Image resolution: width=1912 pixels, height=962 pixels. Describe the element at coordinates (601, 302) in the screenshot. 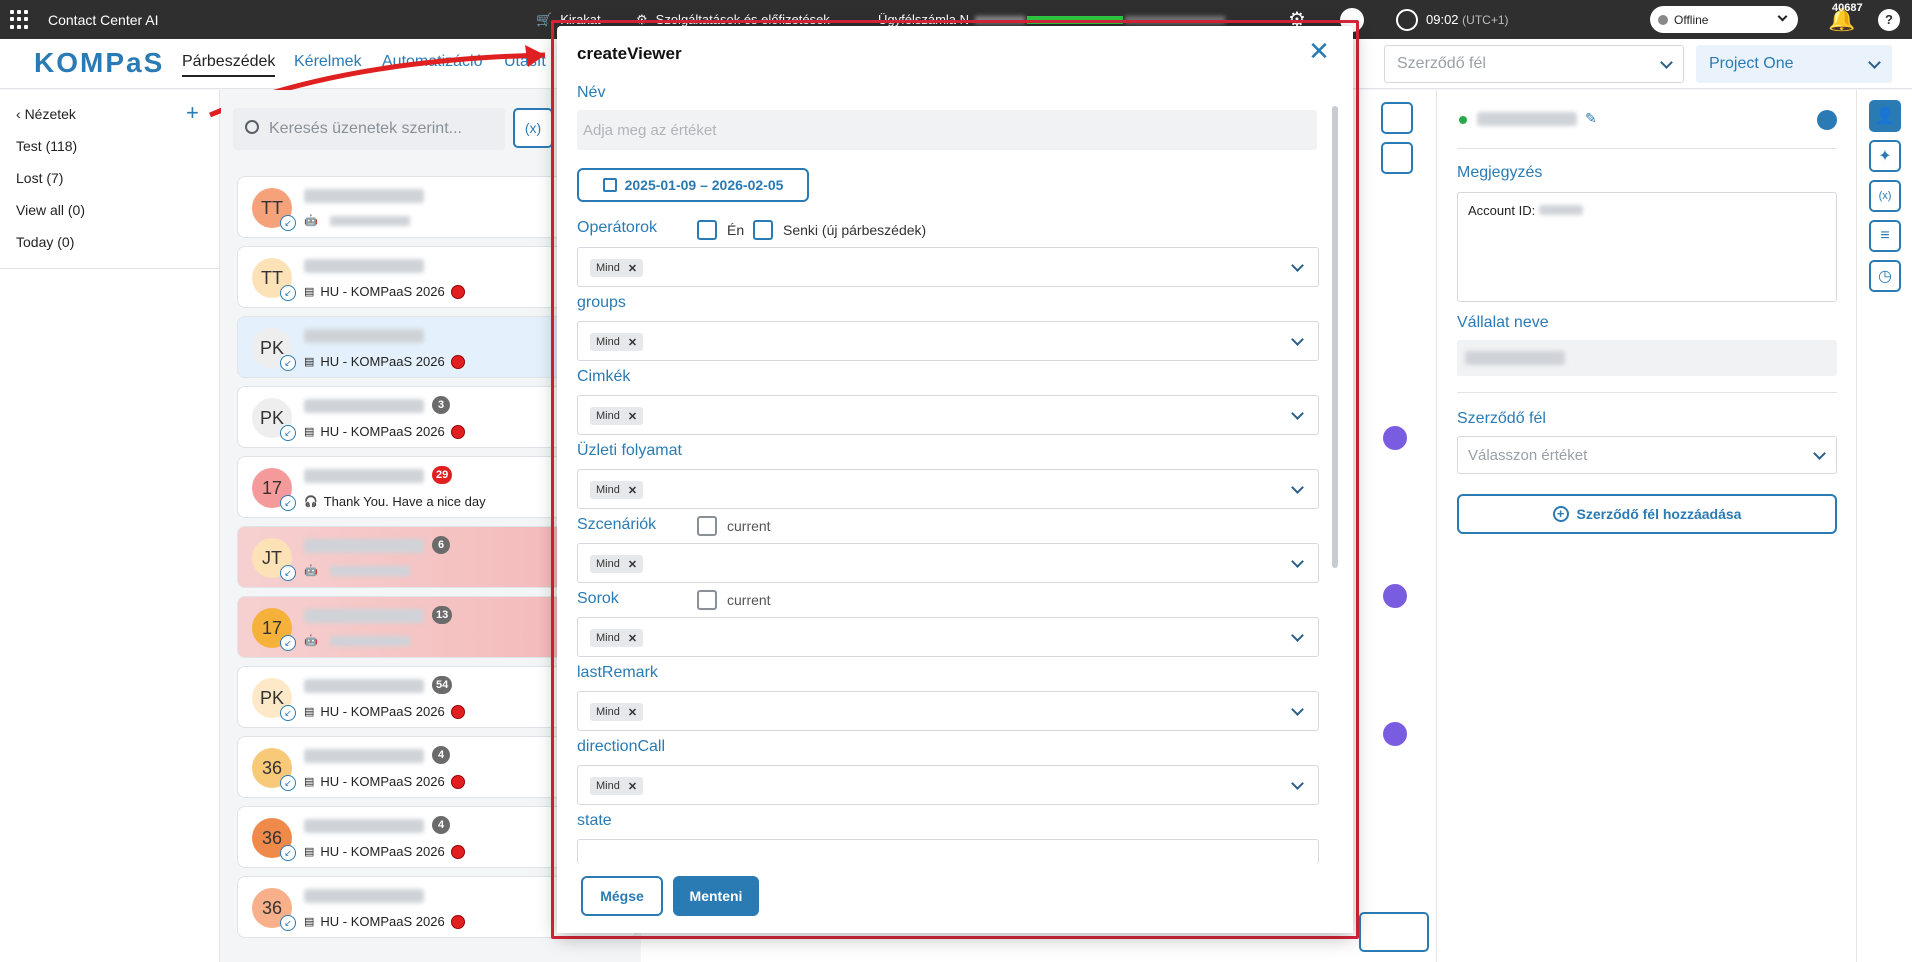

I see `groups-label: groups` at that location.